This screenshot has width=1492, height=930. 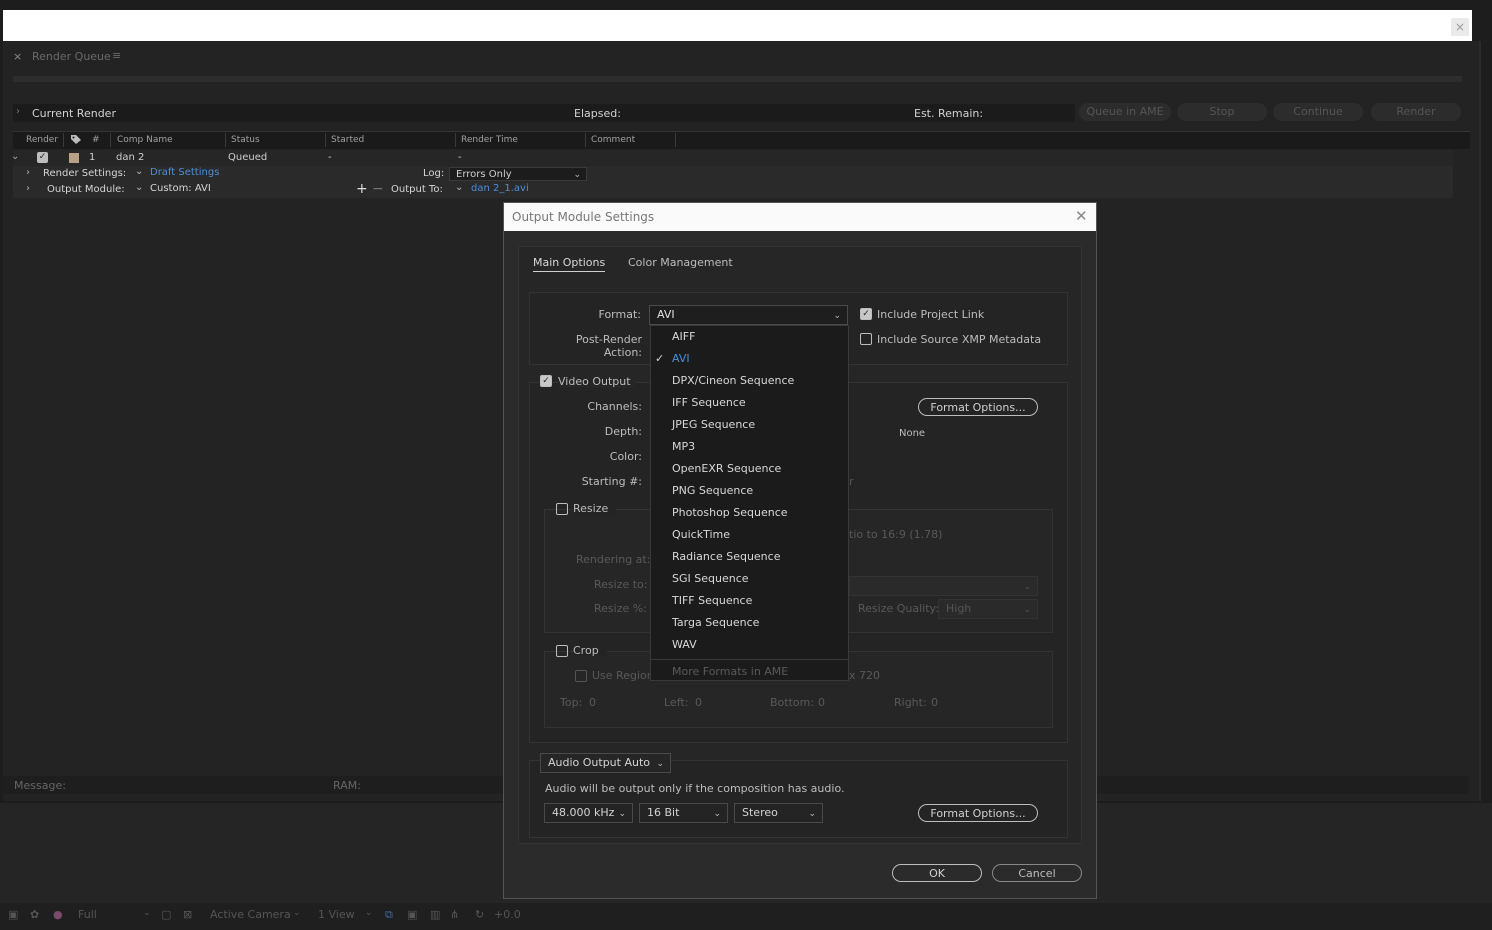 I want to click on format-option-dpx: DPX/Cineon Sequence, so click(x=733, y=380).